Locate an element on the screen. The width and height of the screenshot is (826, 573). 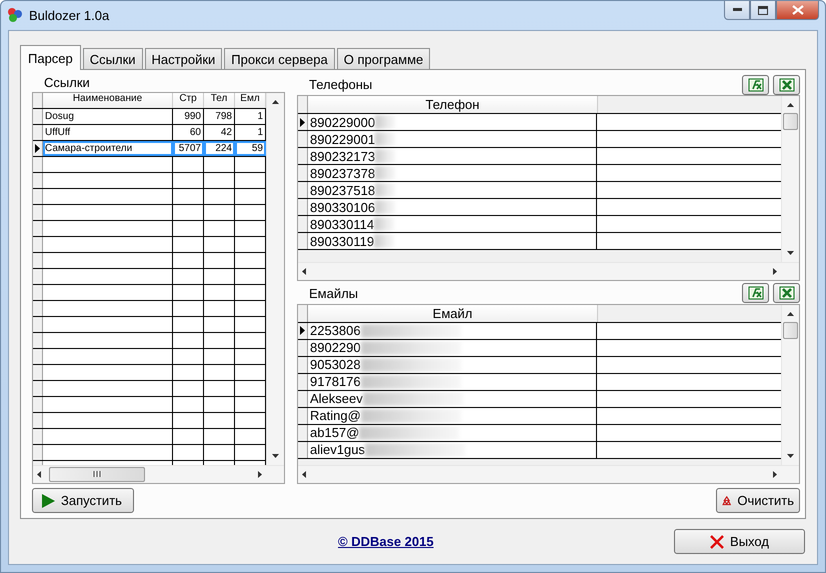
table-cell: 890232173 is located at coordinates (343, 156).